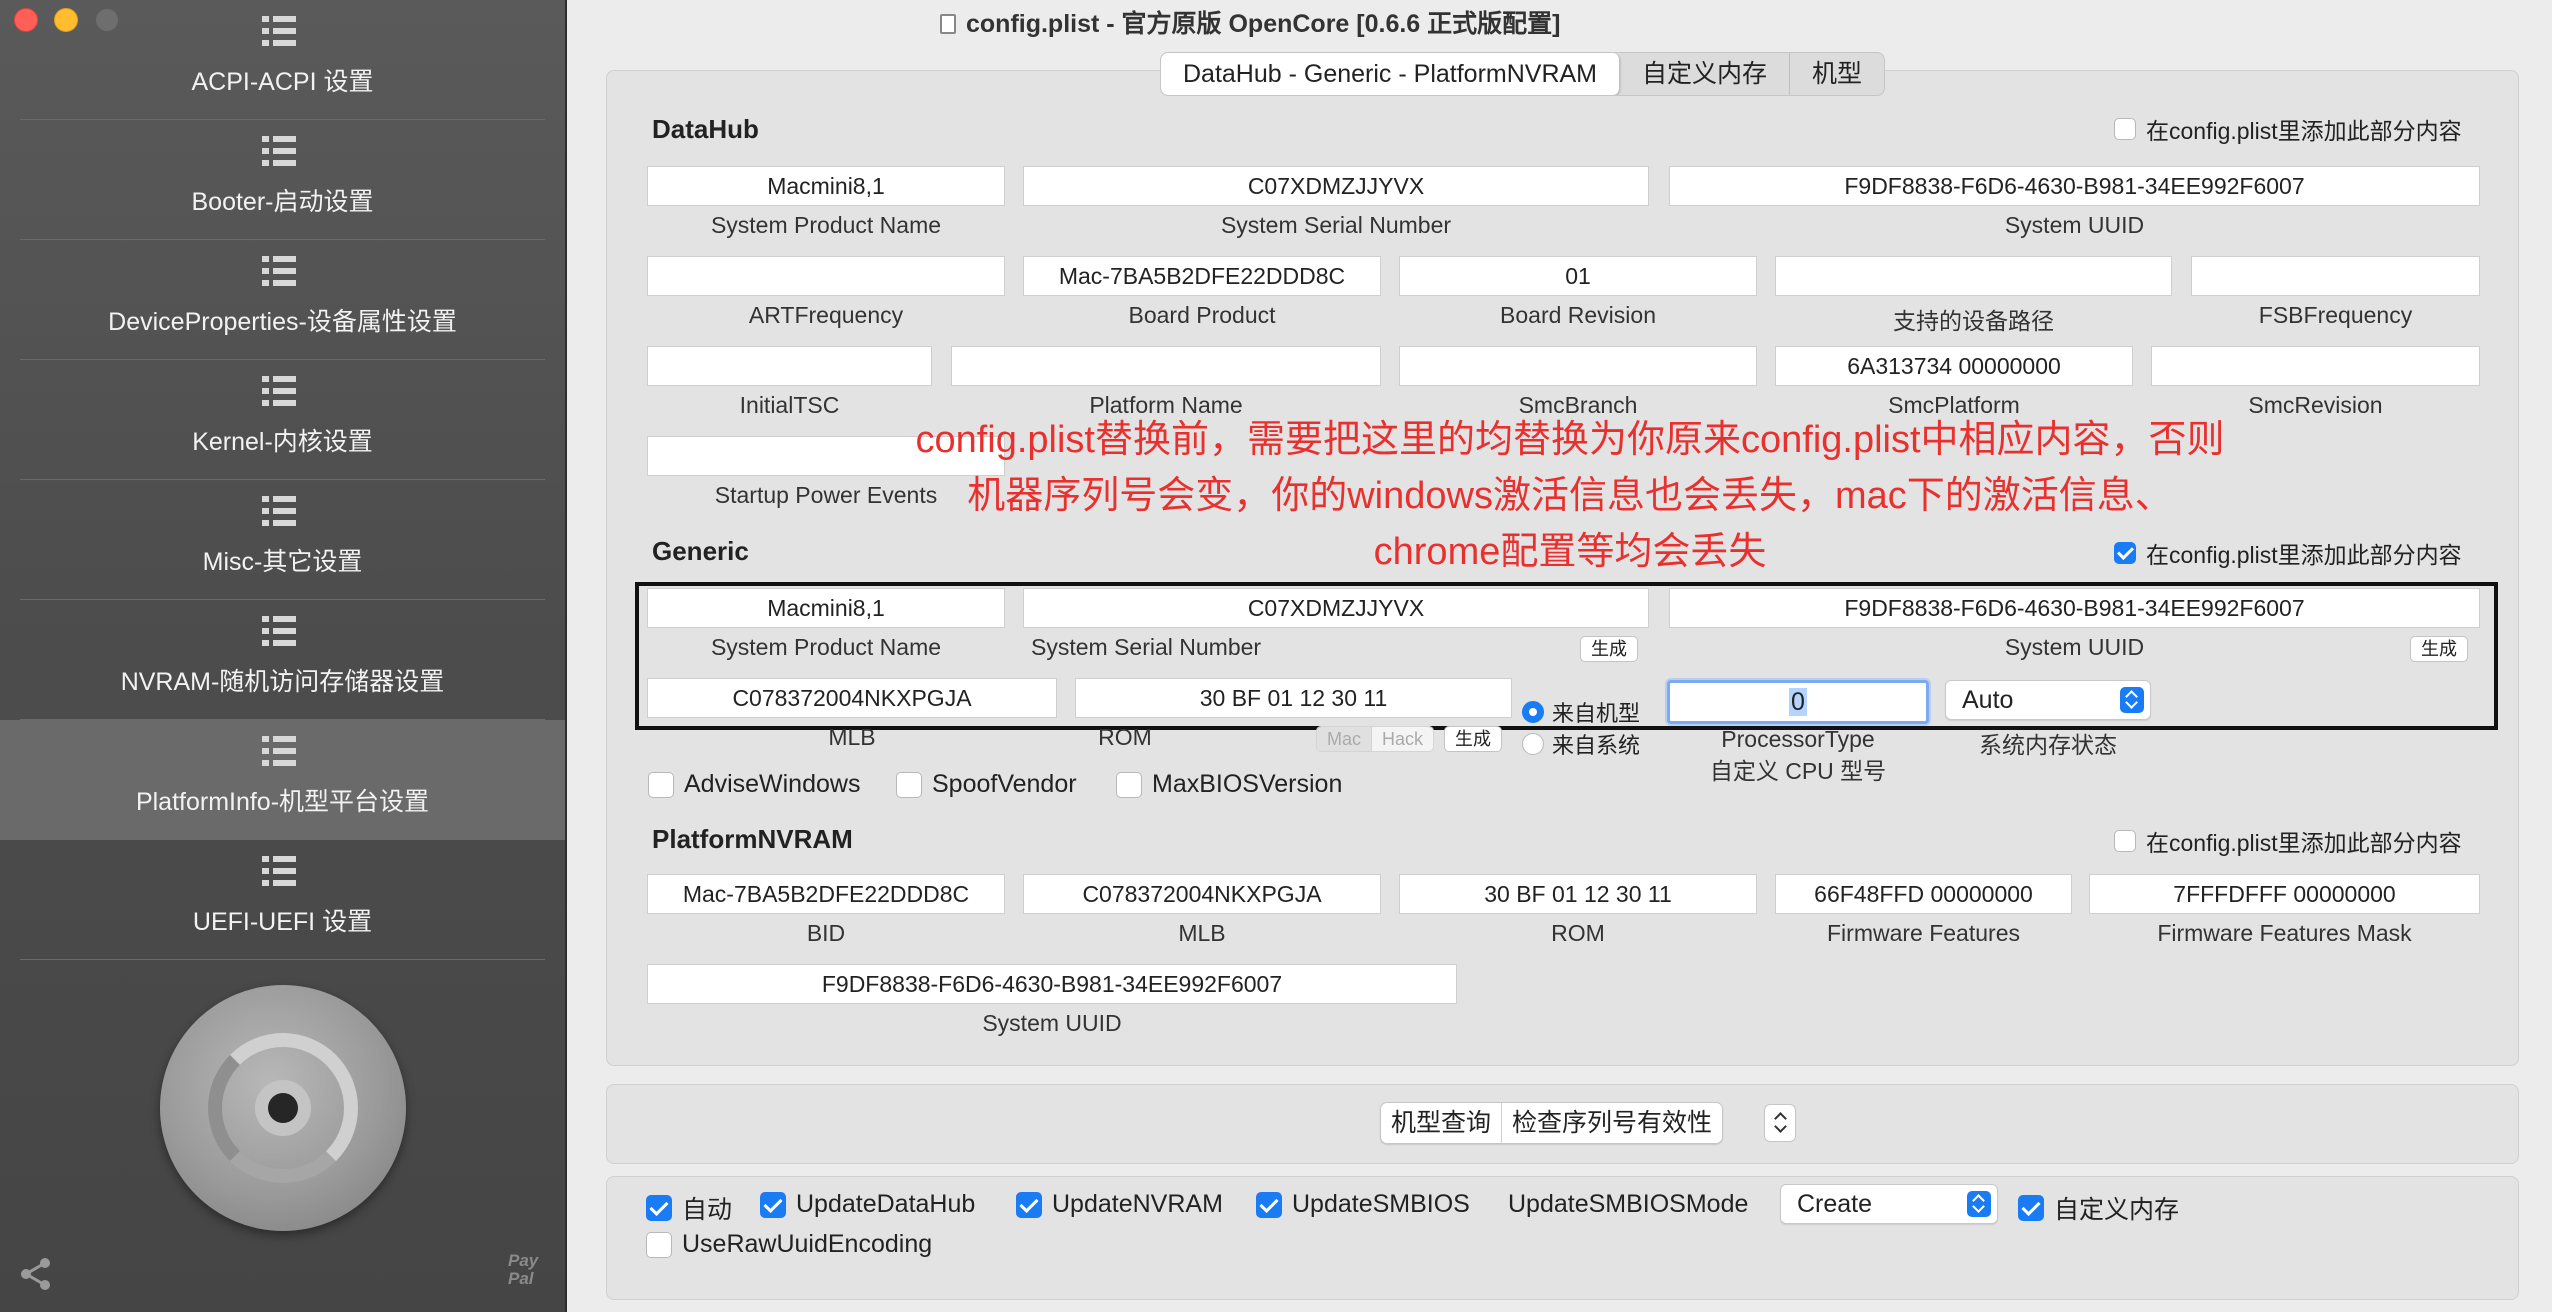 This screenshot has height=1312, width=2552. Describe the element at coordinates (282, 202) in the screenshot. I see `sidebar-item-label: Booter-启动设置` at that location.